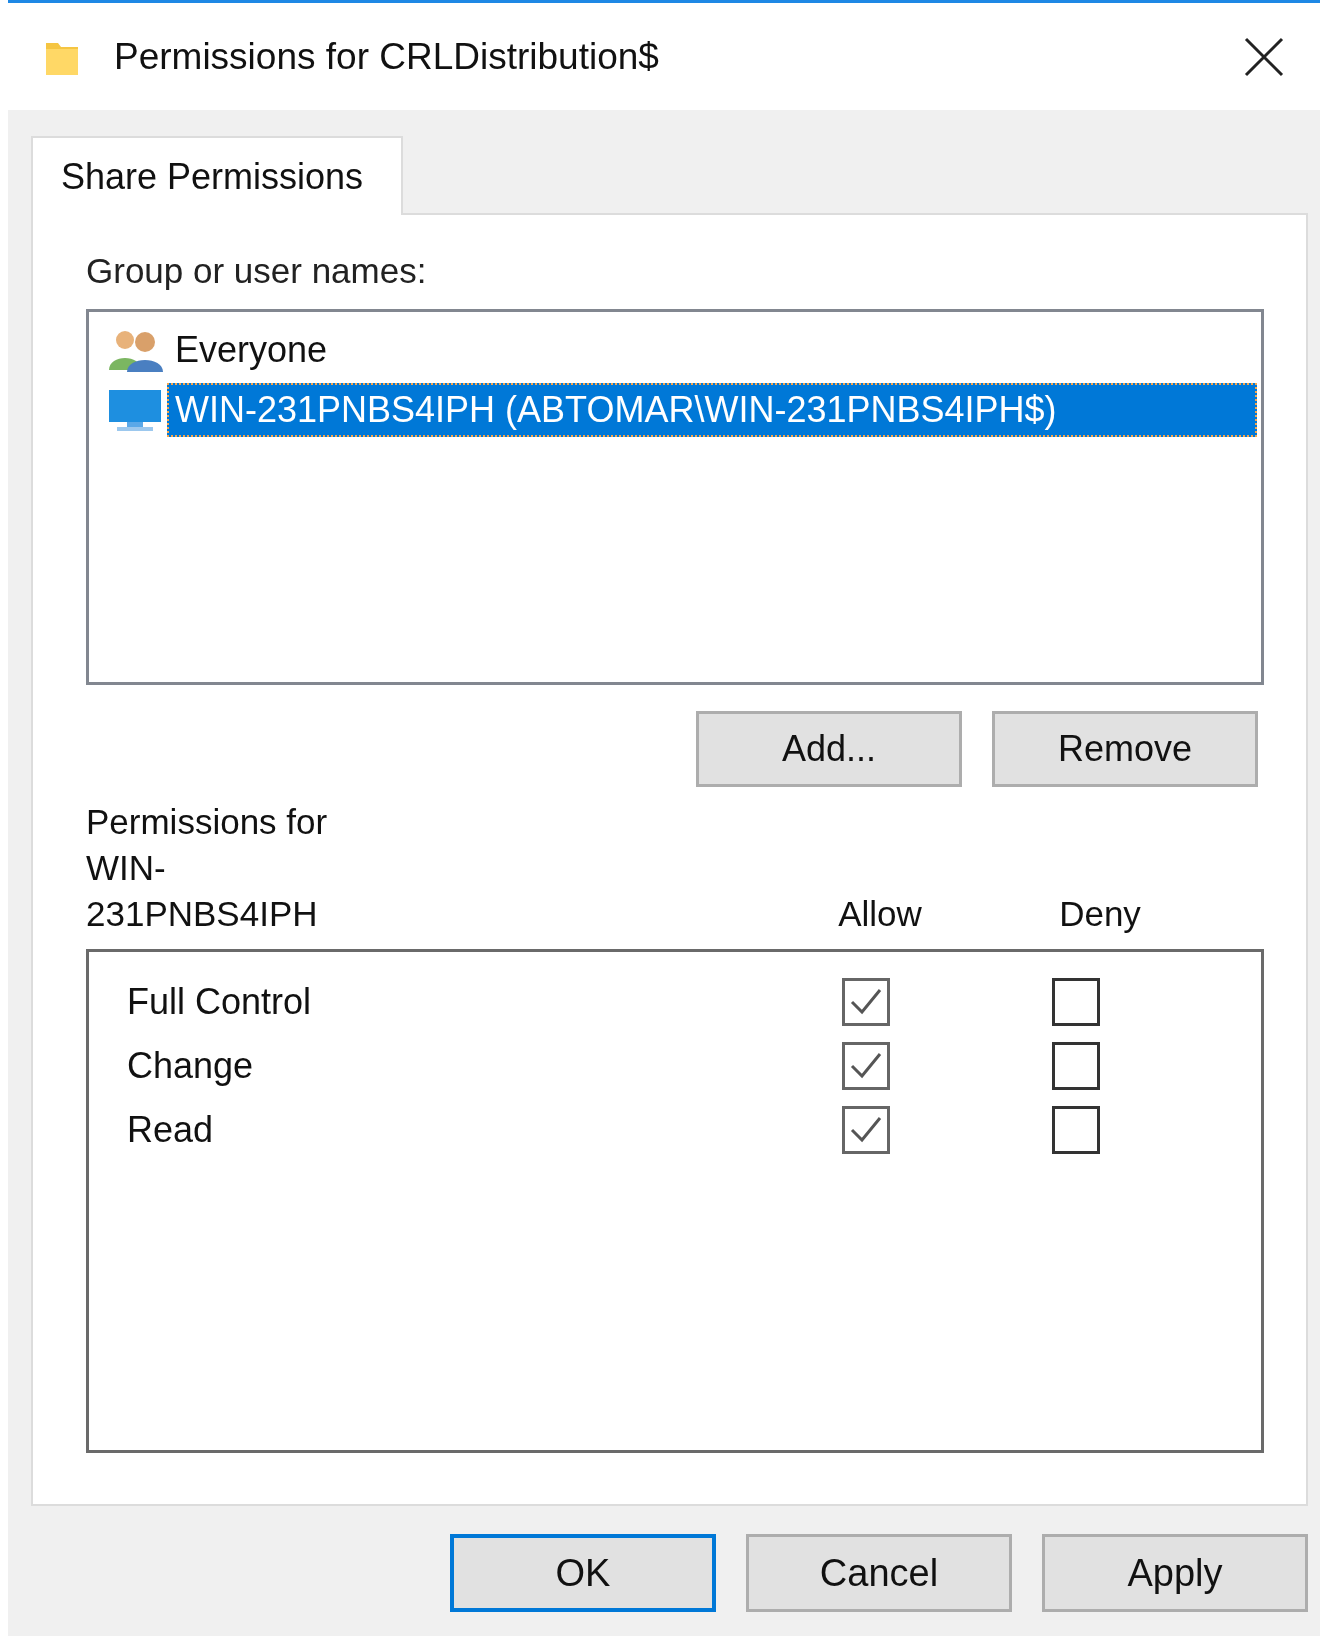  I want to click on close-icon, so click(1264, 56).